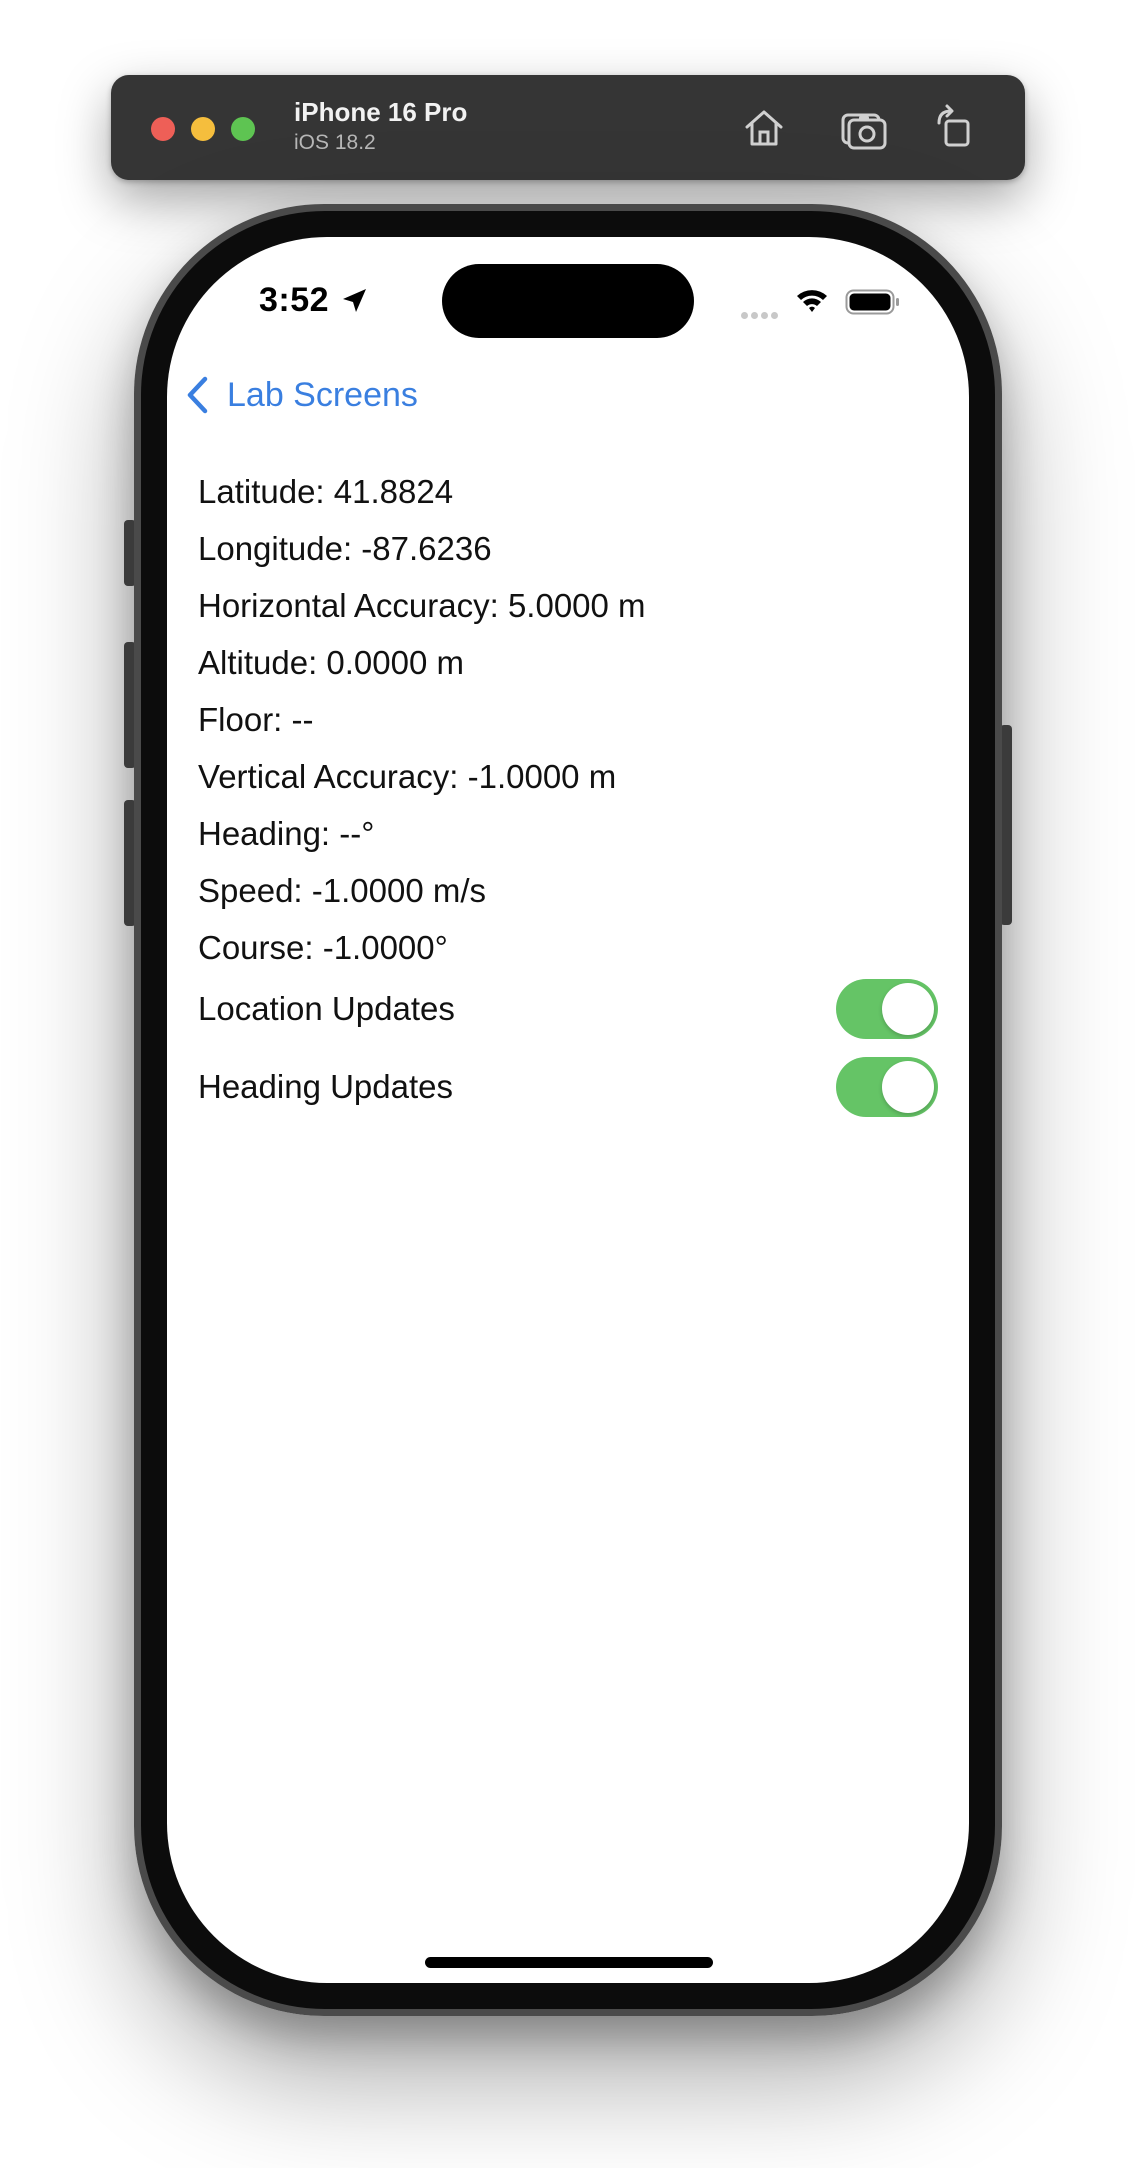 This screenshot has width=1136, height=2168. Describe the element at coordinates (761, 315) in the screenshot. I see `cellular-icon` at that location.